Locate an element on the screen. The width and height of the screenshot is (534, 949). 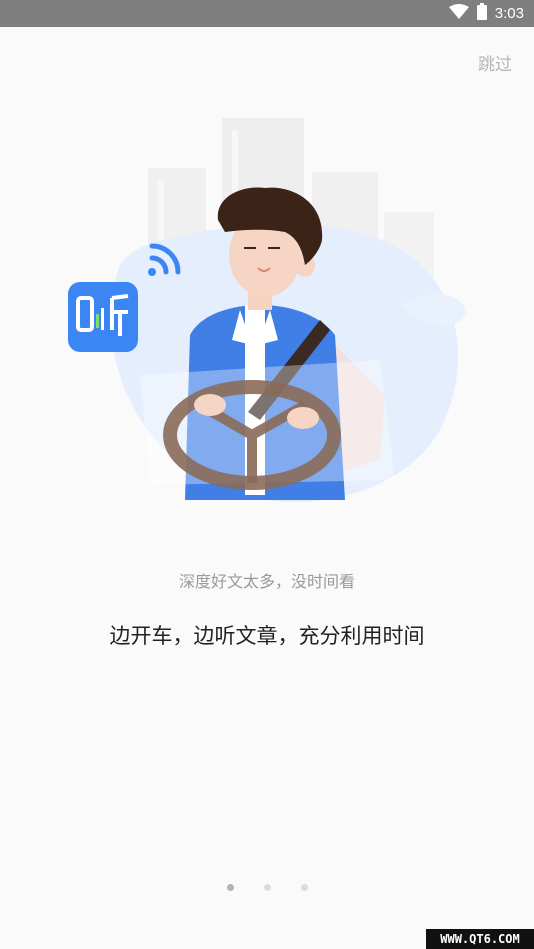
listen-app-icon is located at coordinates (103, 317).